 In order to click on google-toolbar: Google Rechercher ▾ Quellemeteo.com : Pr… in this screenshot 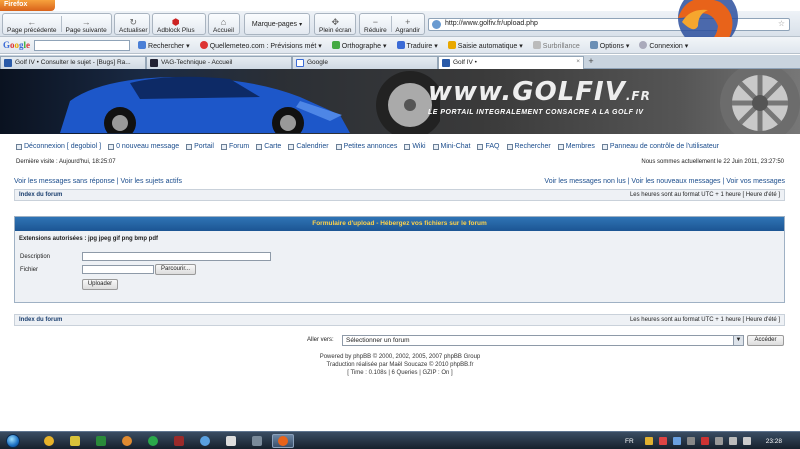, I will do `click(400, 45)`.